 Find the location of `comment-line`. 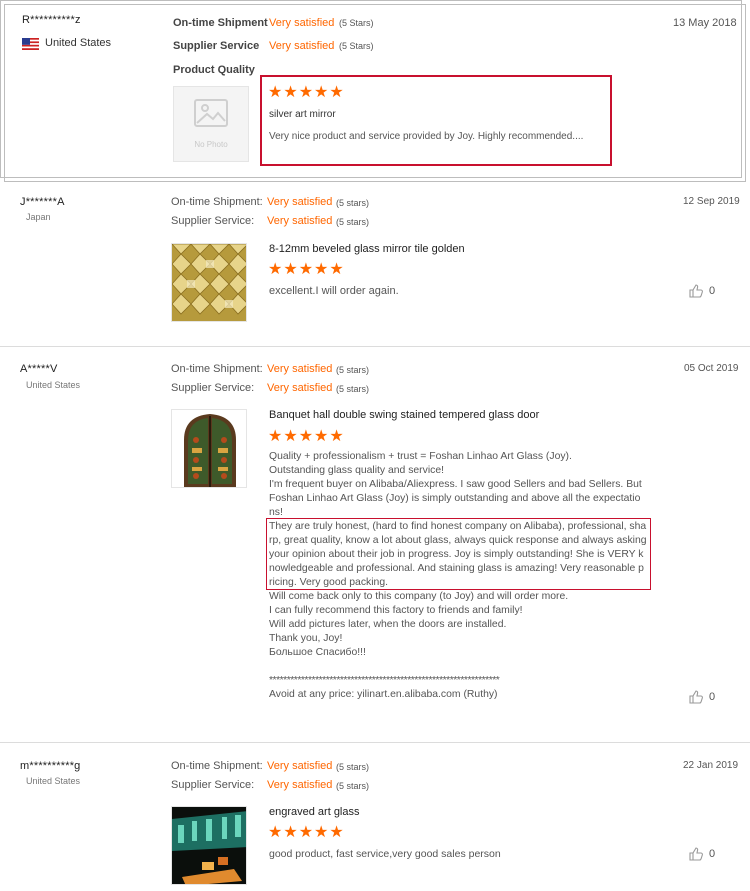

comment-line is located at coordinates (459, 667).